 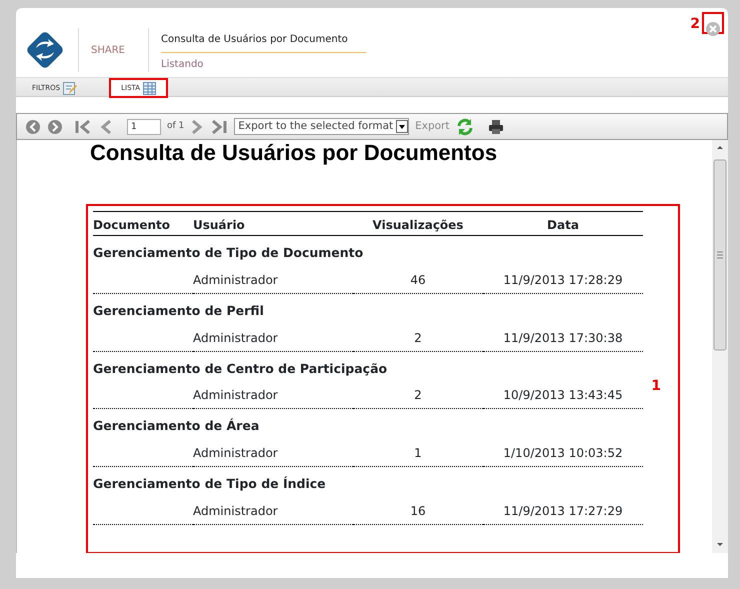 What do you see at coordinates (144, 126) in the screenshot?
I see `page-number-field: 1` at bounding box center [144, 126].